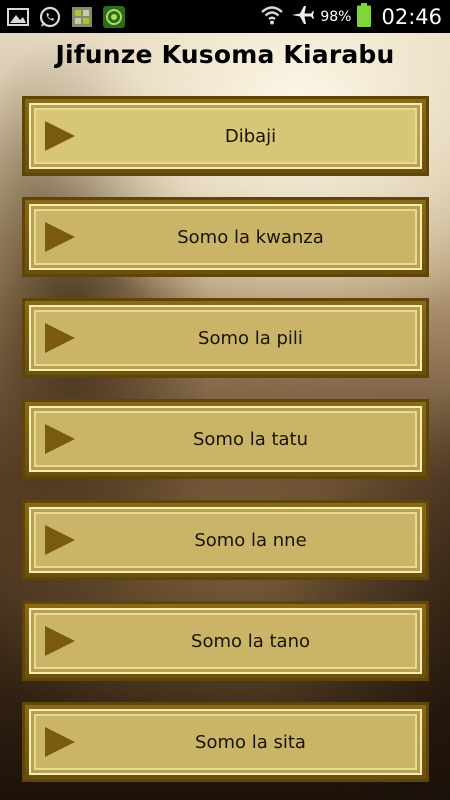 This screenshot has width=450, height=800. I want to click on status-bar: 98% 02:46, so click(225, 16).